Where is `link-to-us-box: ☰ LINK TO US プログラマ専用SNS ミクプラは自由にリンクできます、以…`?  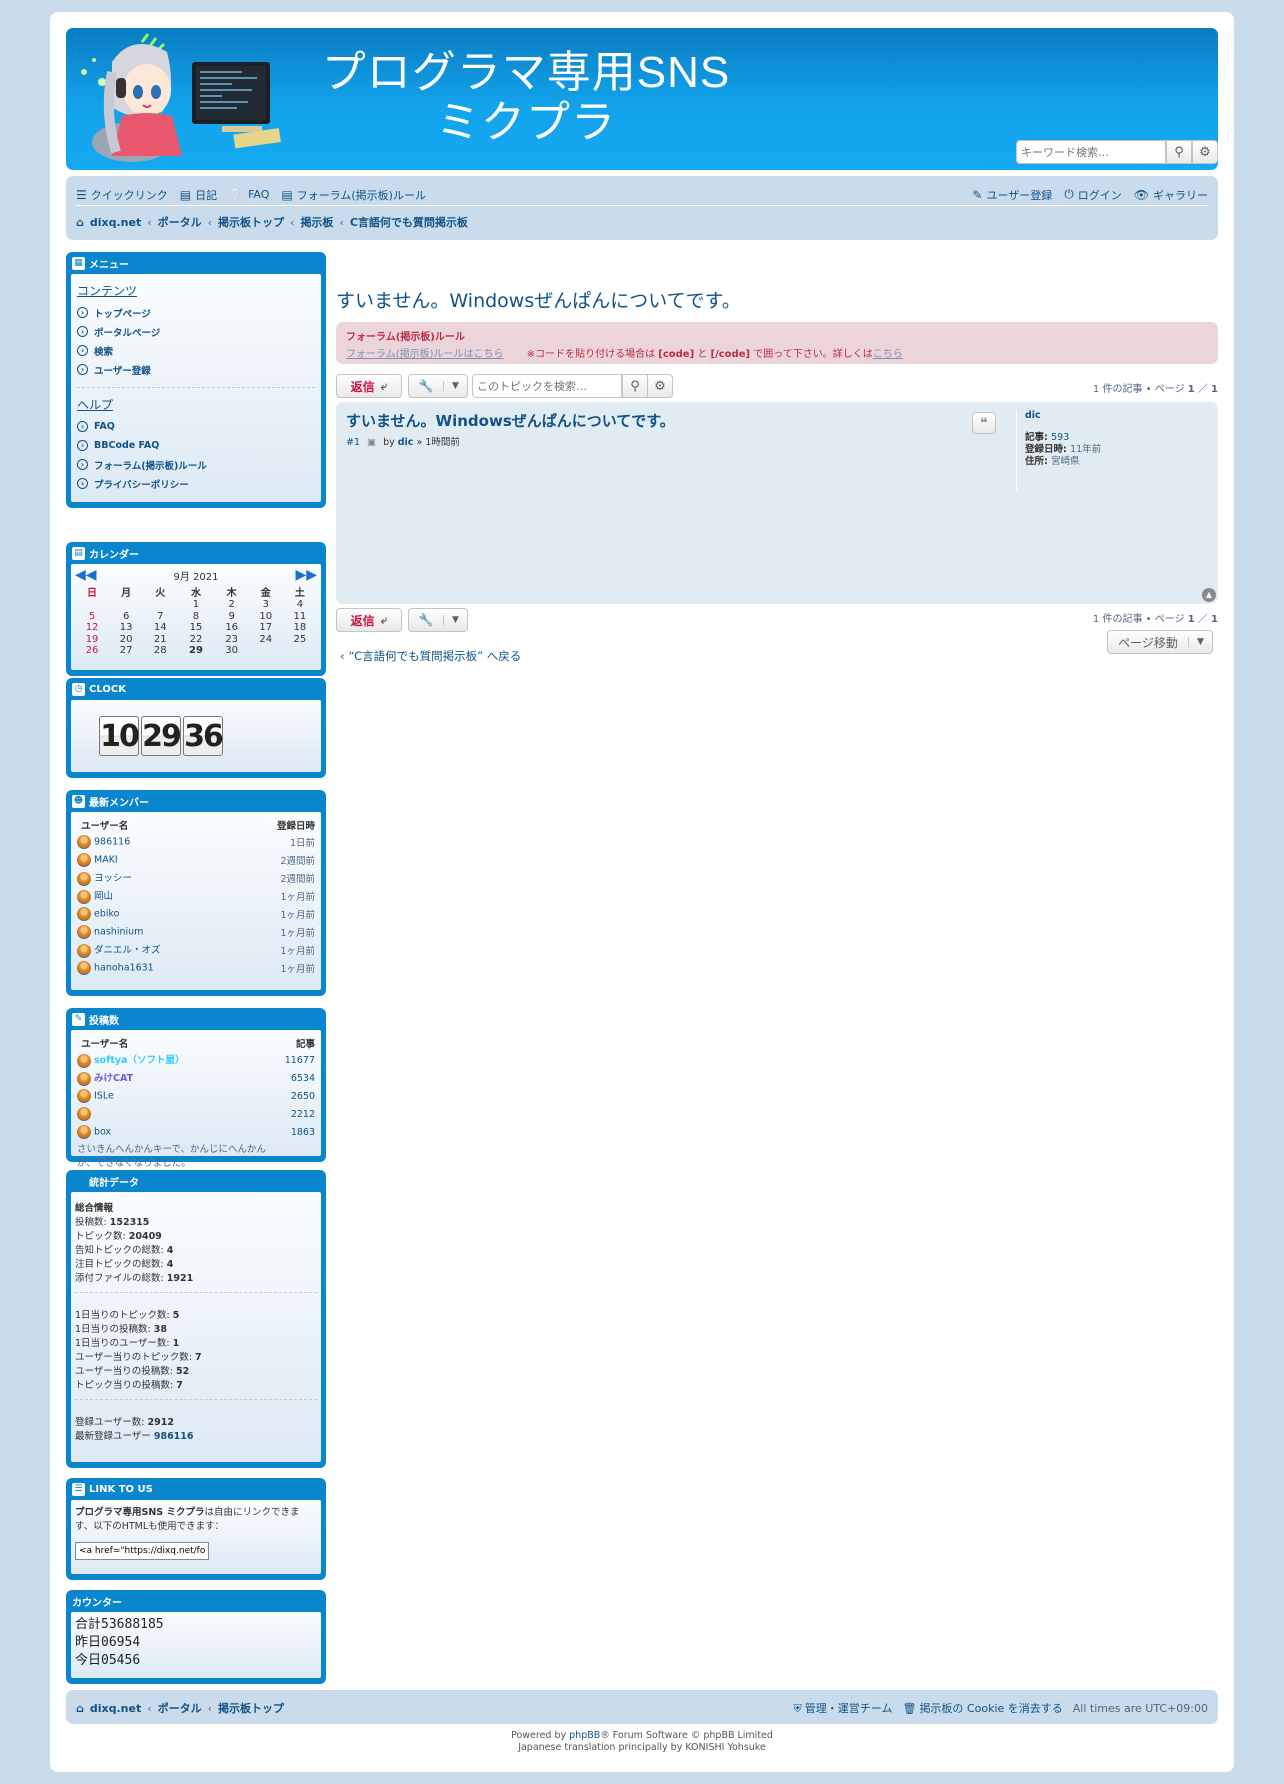 link-to-us-box: ☰ LINK TO US プログラマ専用SNS ミクプラは自由にリンクできます、以… is located at coordinates (196, 1529).